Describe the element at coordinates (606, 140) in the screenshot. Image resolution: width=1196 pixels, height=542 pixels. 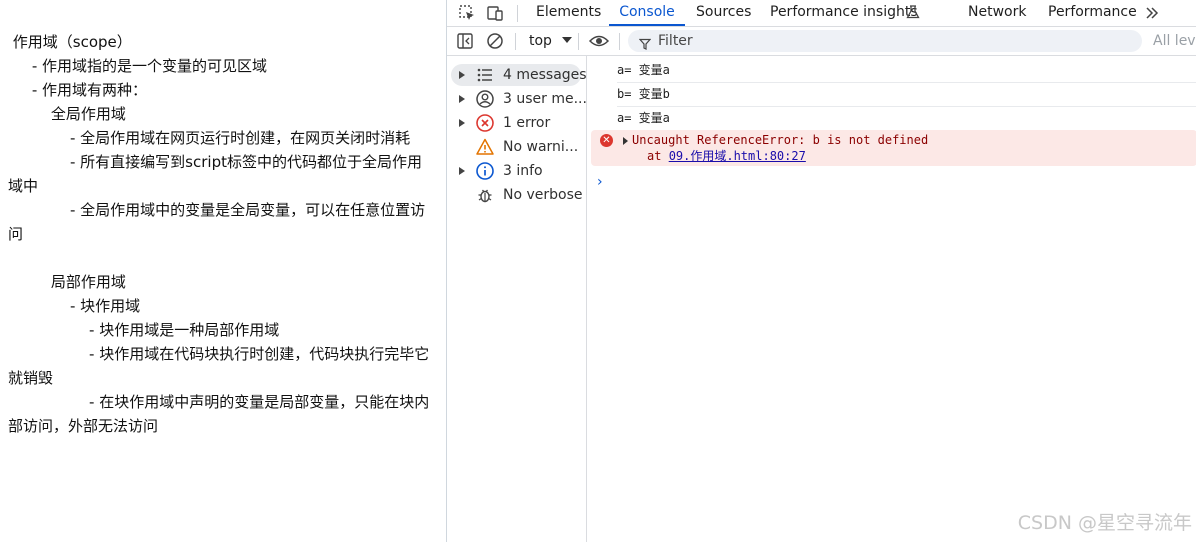
I see `error-circle-icon: ✕` at that location.